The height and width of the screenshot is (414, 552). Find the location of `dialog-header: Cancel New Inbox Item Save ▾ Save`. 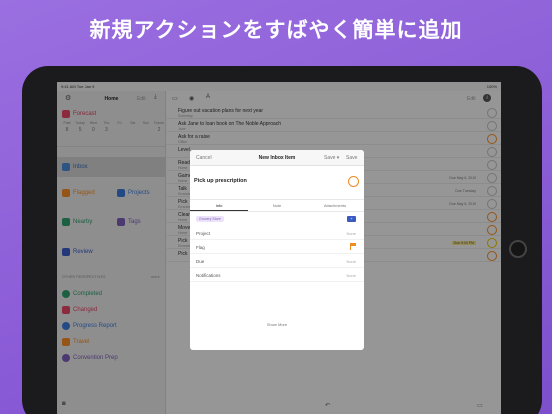

dialog-header: Cancel New Inbox Item Save ▾ Save is located at coordinates (277, 158).